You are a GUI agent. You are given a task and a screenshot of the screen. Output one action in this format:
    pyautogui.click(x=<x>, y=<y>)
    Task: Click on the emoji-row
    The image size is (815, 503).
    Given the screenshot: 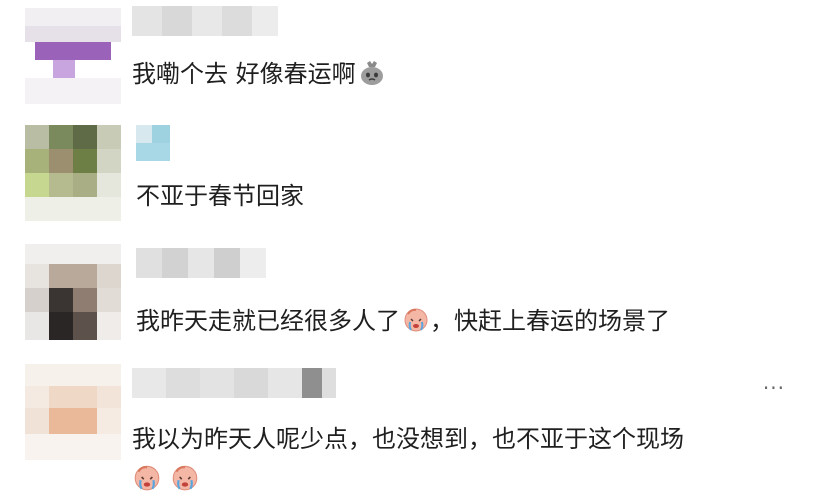 What is the action you would take?
    pyautogui.click(x=166, y=479)
    